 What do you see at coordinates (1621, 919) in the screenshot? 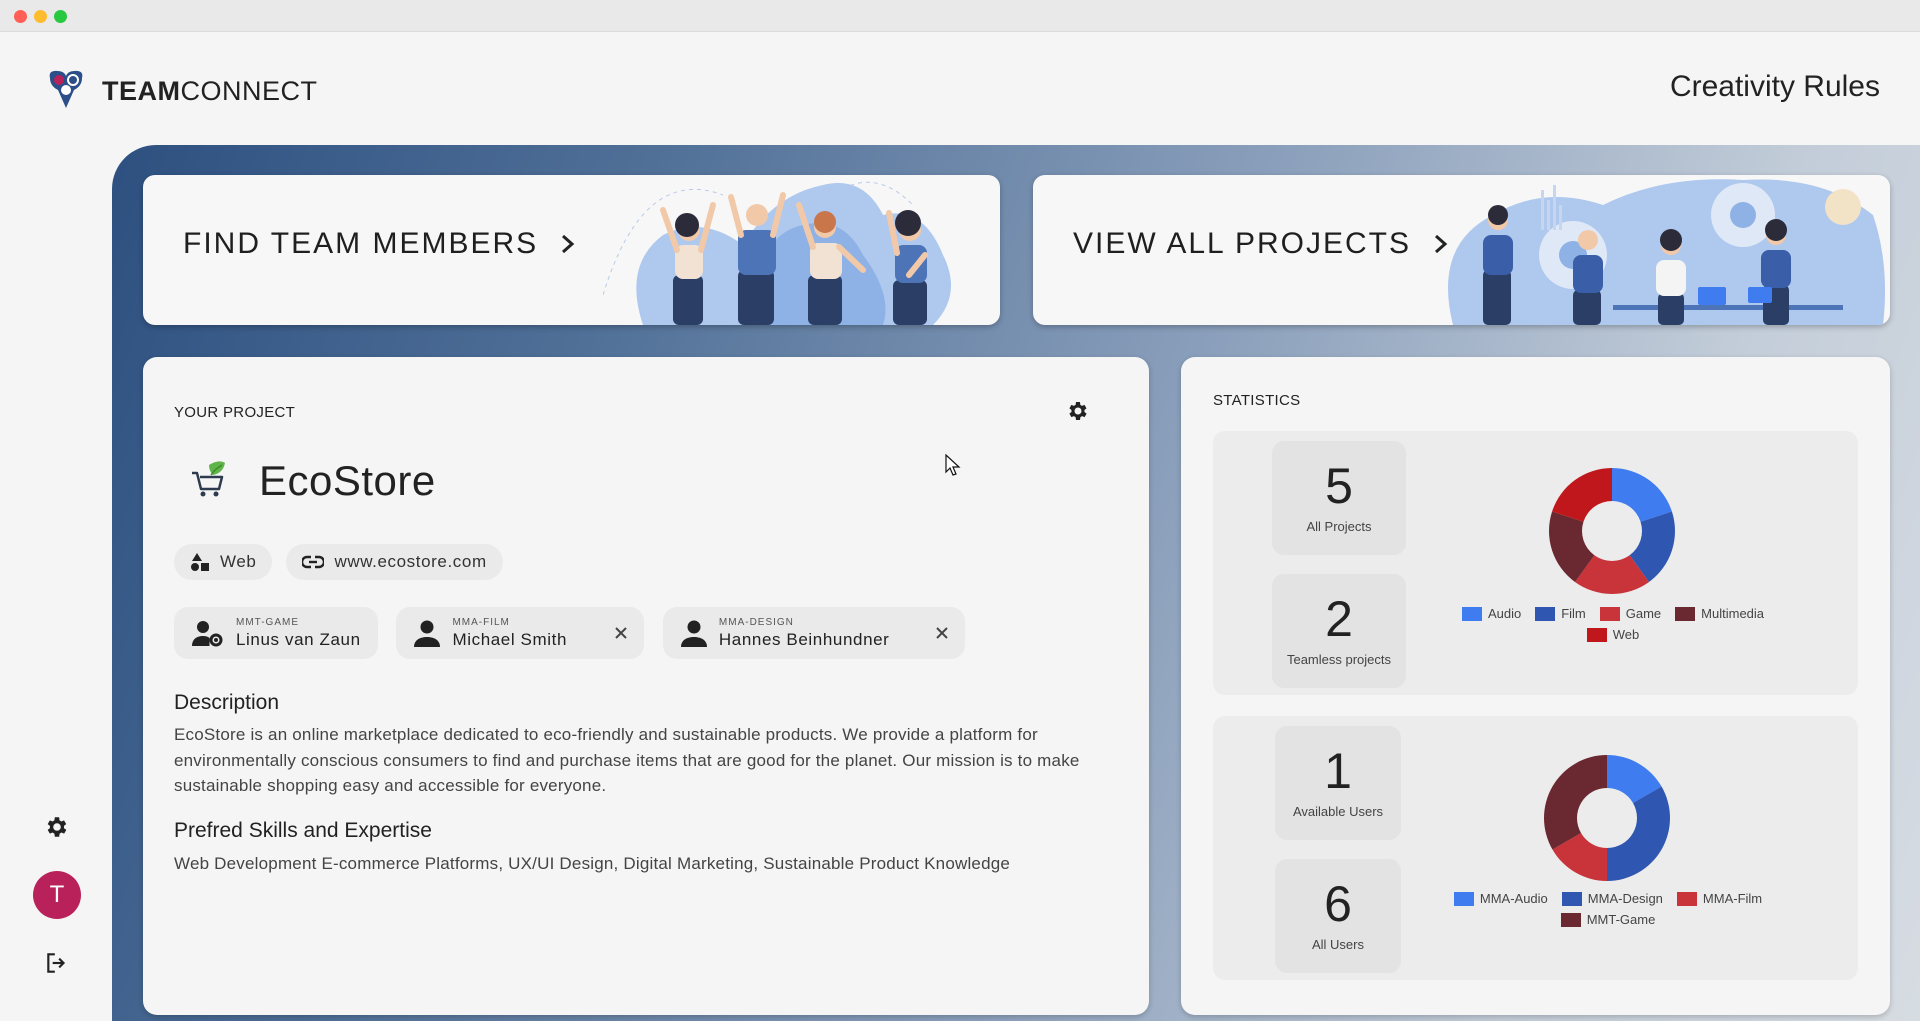
I see `legend-label: MMT-Game` at bounding box center [1621, 919].